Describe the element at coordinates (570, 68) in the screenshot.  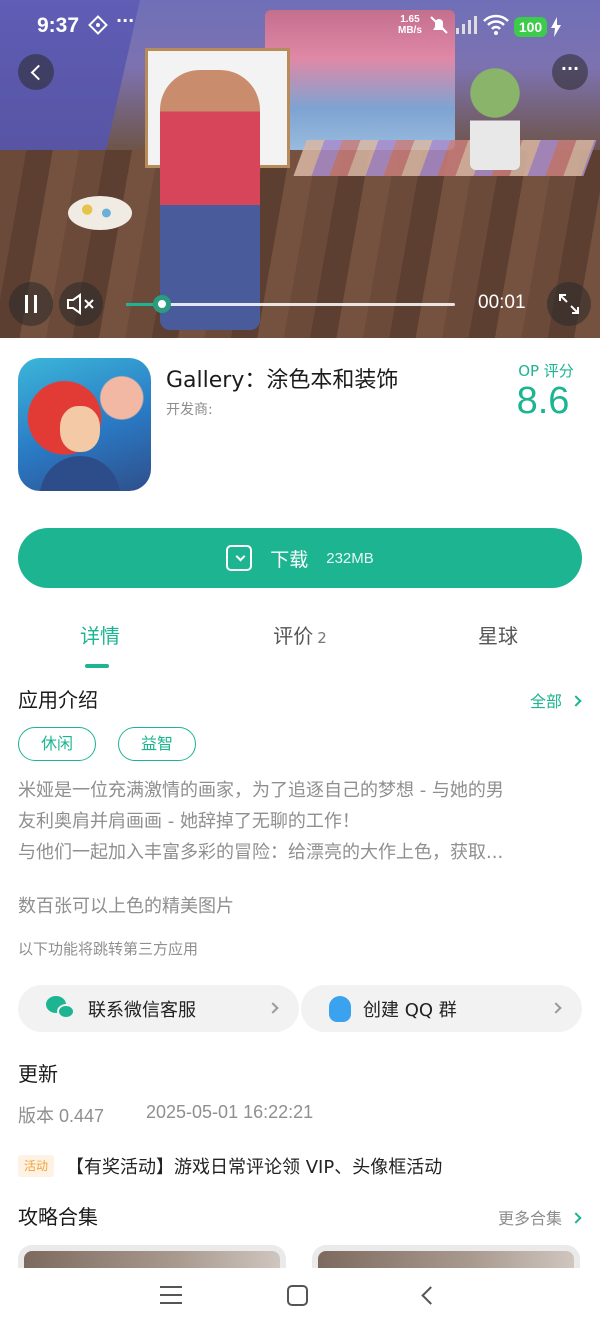
I see `more-dots-icon: ···` at that location.